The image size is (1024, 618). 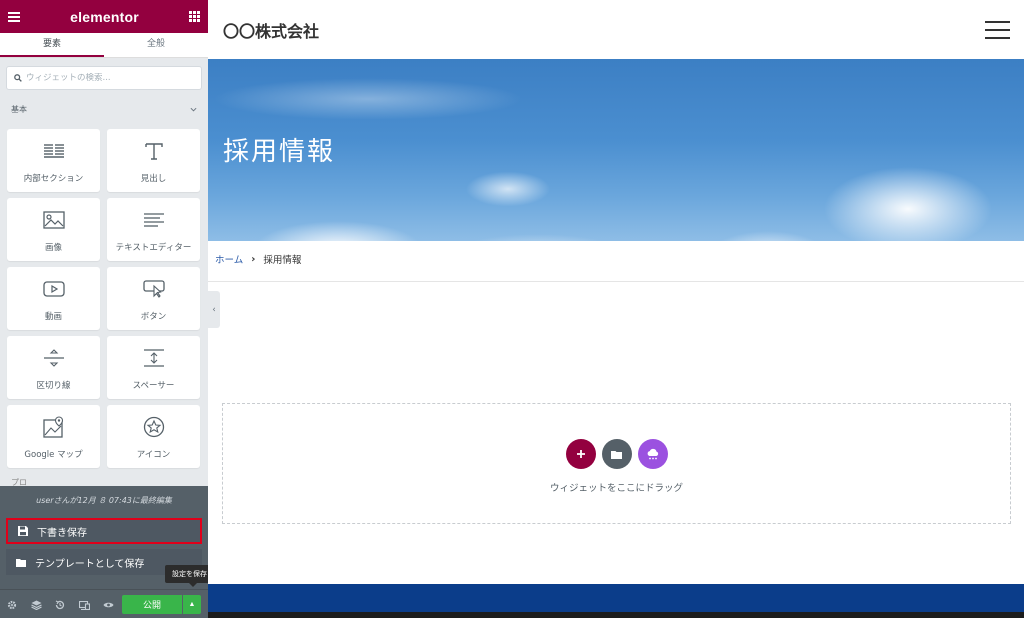 I want to click on widget-video: 動画, so click(x=53, y=298).